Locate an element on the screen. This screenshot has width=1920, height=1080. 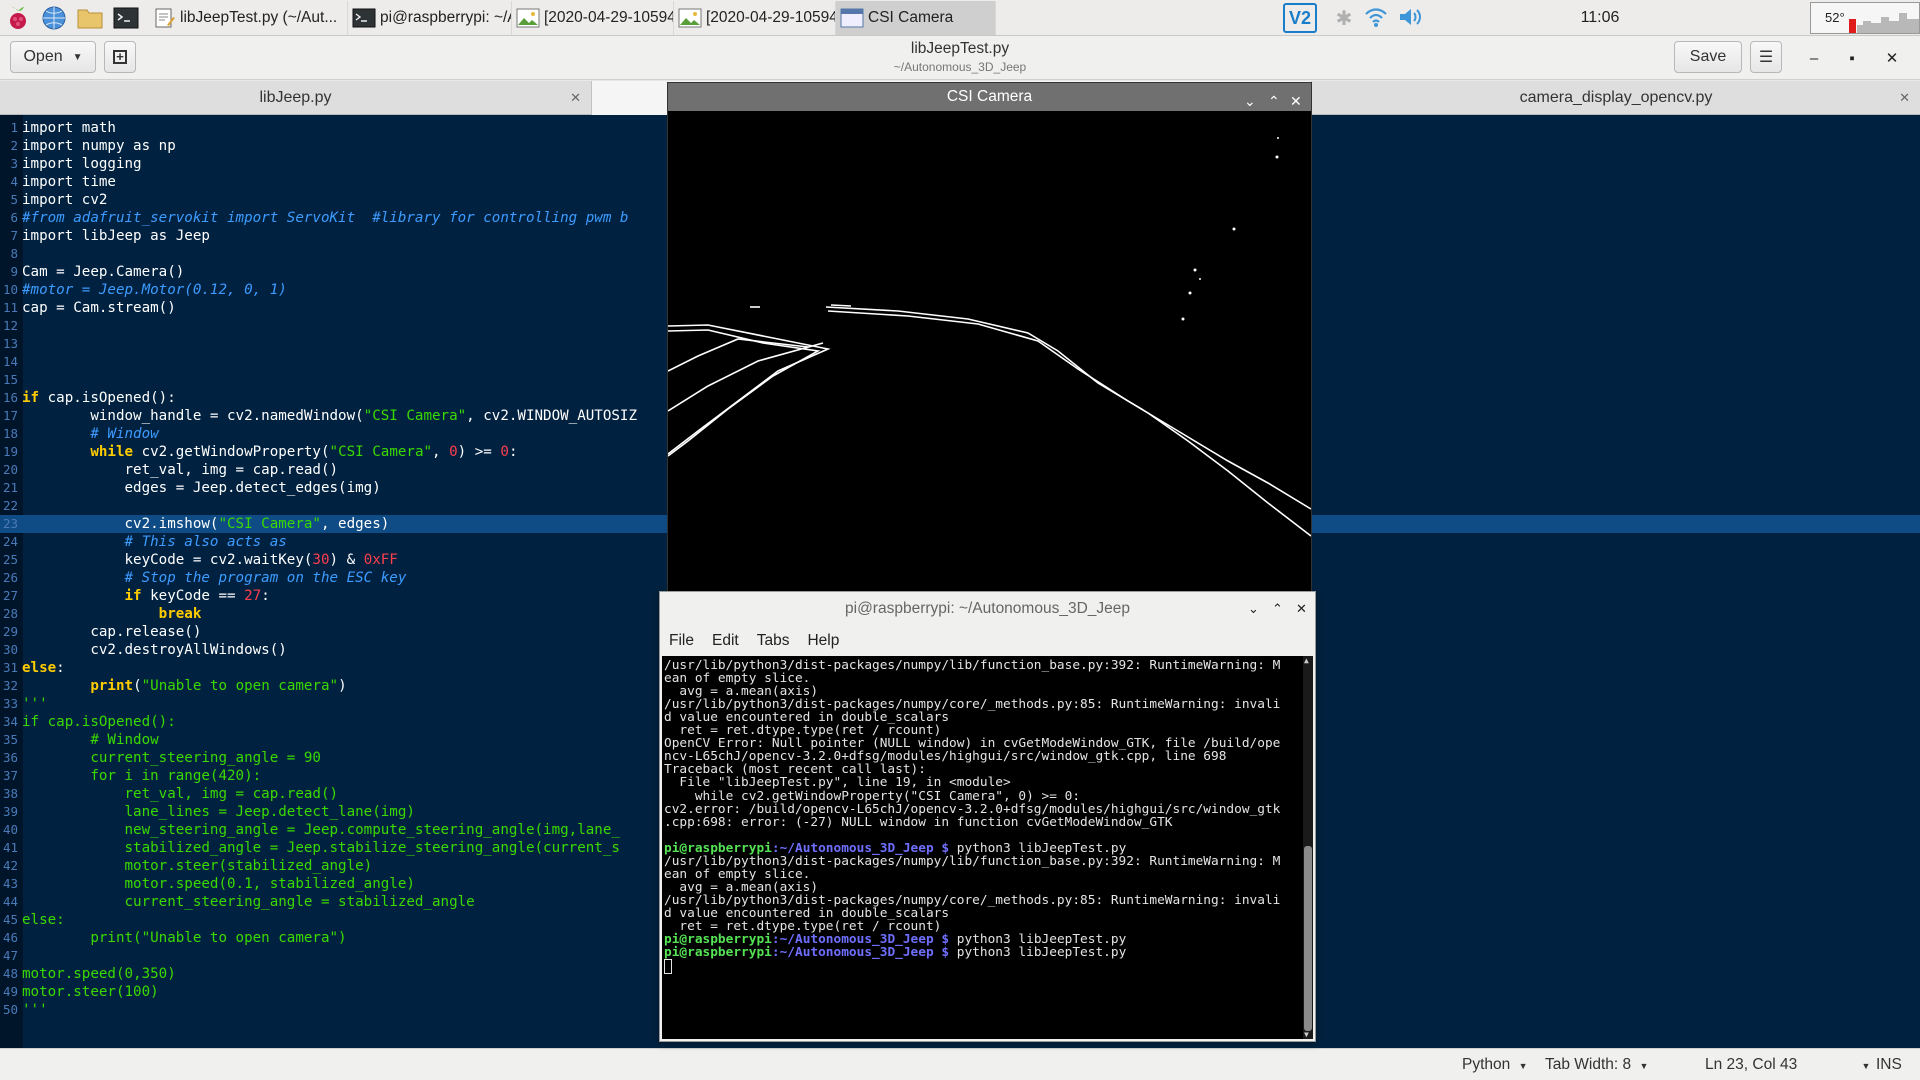
hamburger-menu-button: ☰ is located at coordinates (1766, 57).